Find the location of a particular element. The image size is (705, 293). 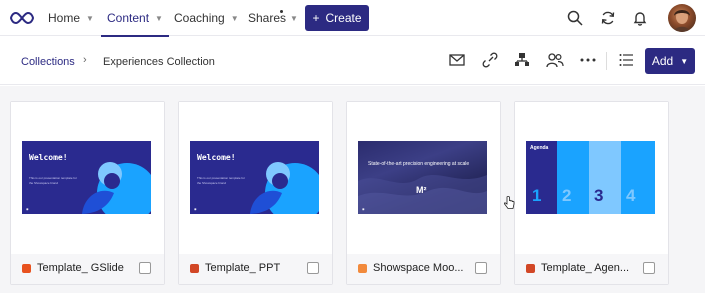

card-title: Template_ PPT is located at coordinates (253, 268).